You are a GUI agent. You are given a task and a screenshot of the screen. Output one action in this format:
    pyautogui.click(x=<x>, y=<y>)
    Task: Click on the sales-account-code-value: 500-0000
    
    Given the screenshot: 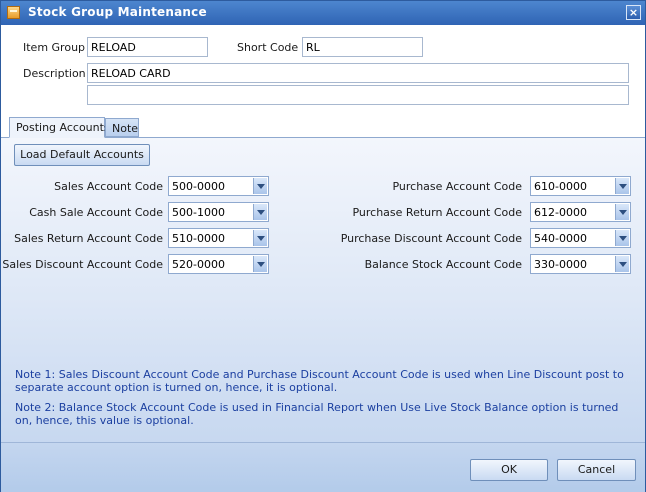 What is the action you would take?
    pyautogui.click(x=198, y=186)
    